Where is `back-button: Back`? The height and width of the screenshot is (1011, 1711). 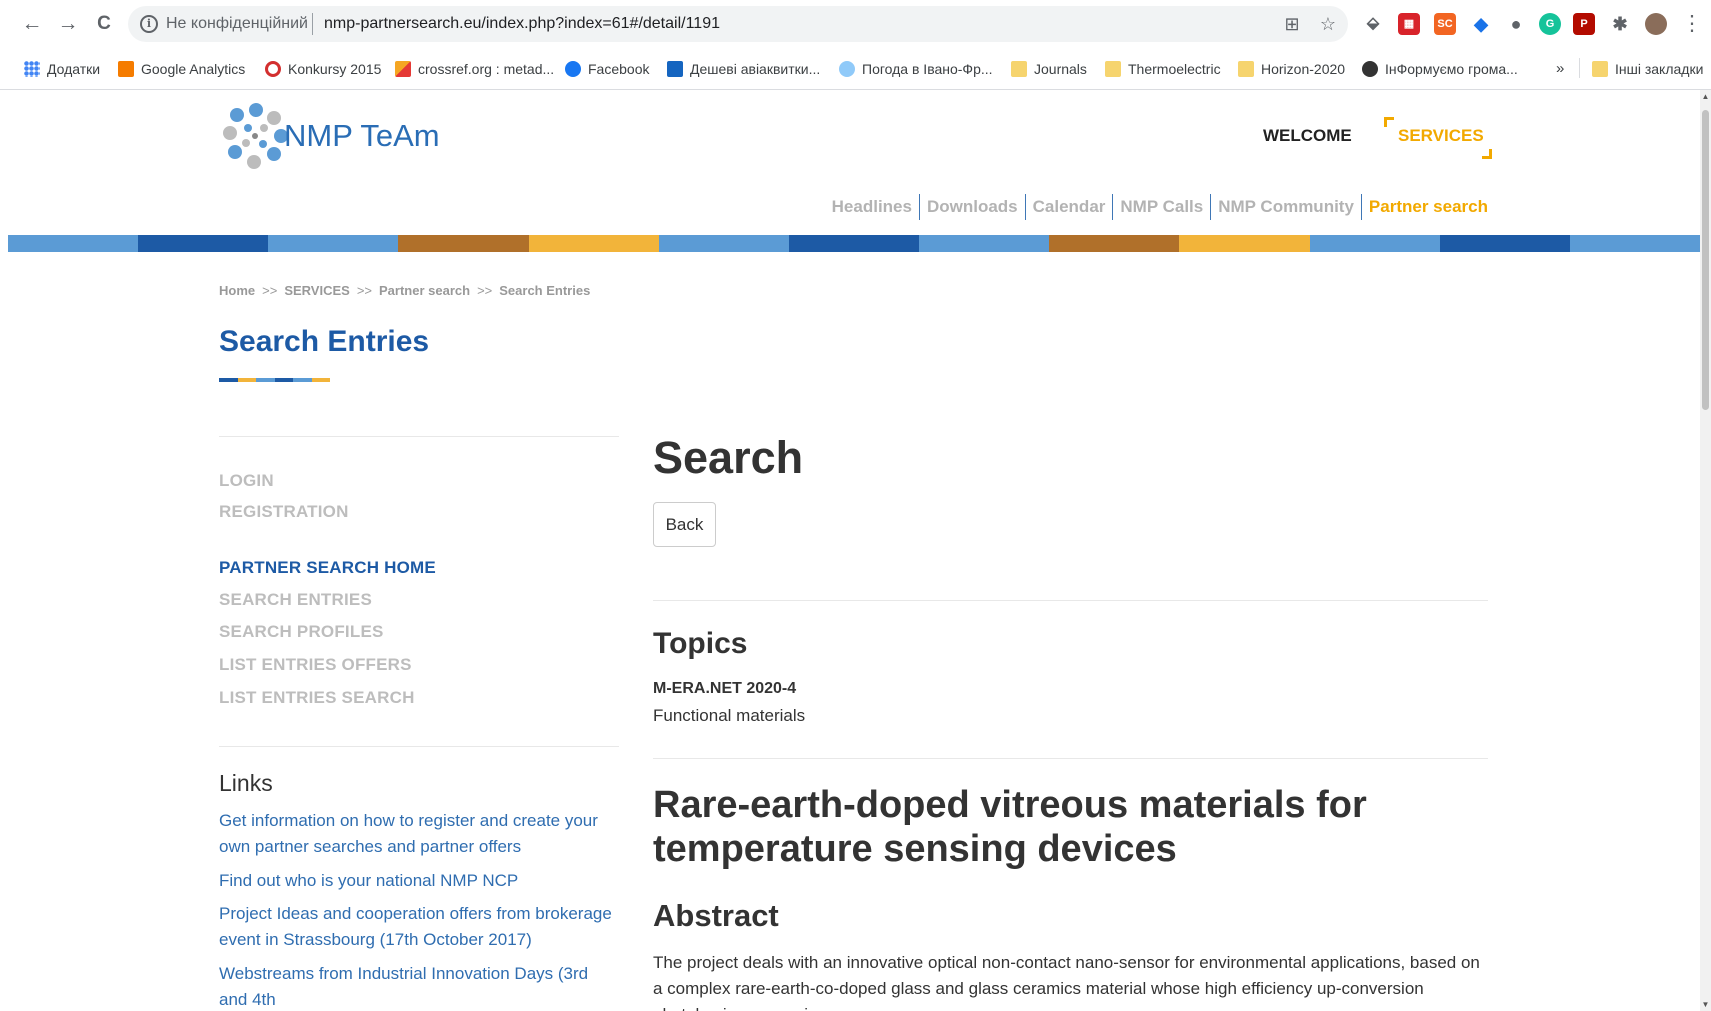
back-button: Back is located at coordinates (684, 524).